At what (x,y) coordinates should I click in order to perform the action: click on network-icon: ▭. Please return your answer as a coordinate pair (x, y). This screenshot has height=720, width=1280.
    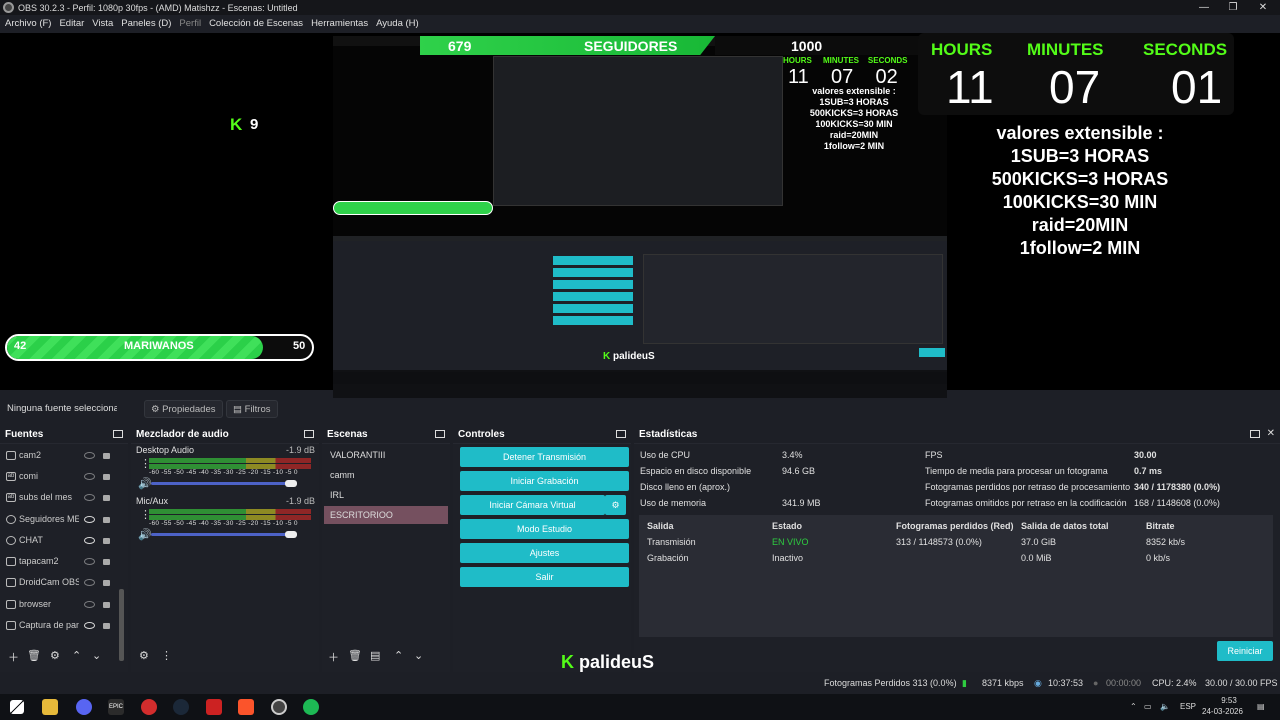
    Looking at the image, I should click on (1148, 706).